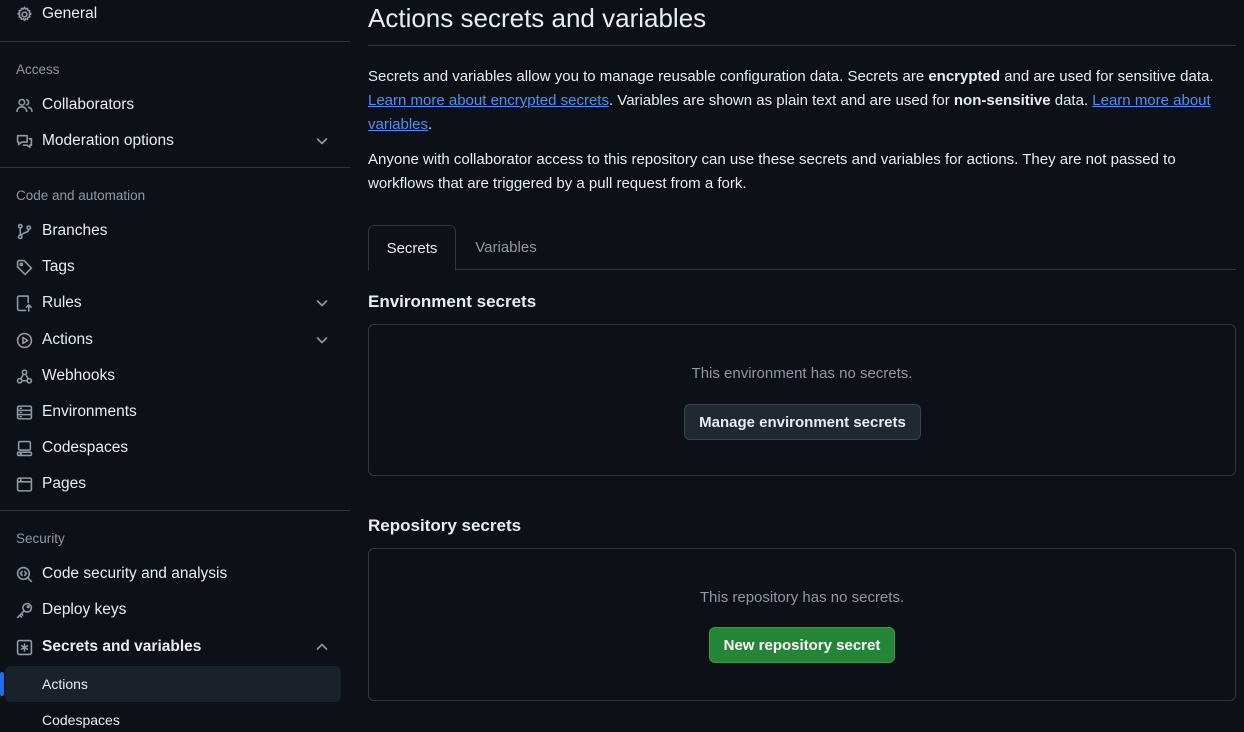 This screenshot has width=1244, height=732. I want to click on intro-text: data., so click(1071, 100).